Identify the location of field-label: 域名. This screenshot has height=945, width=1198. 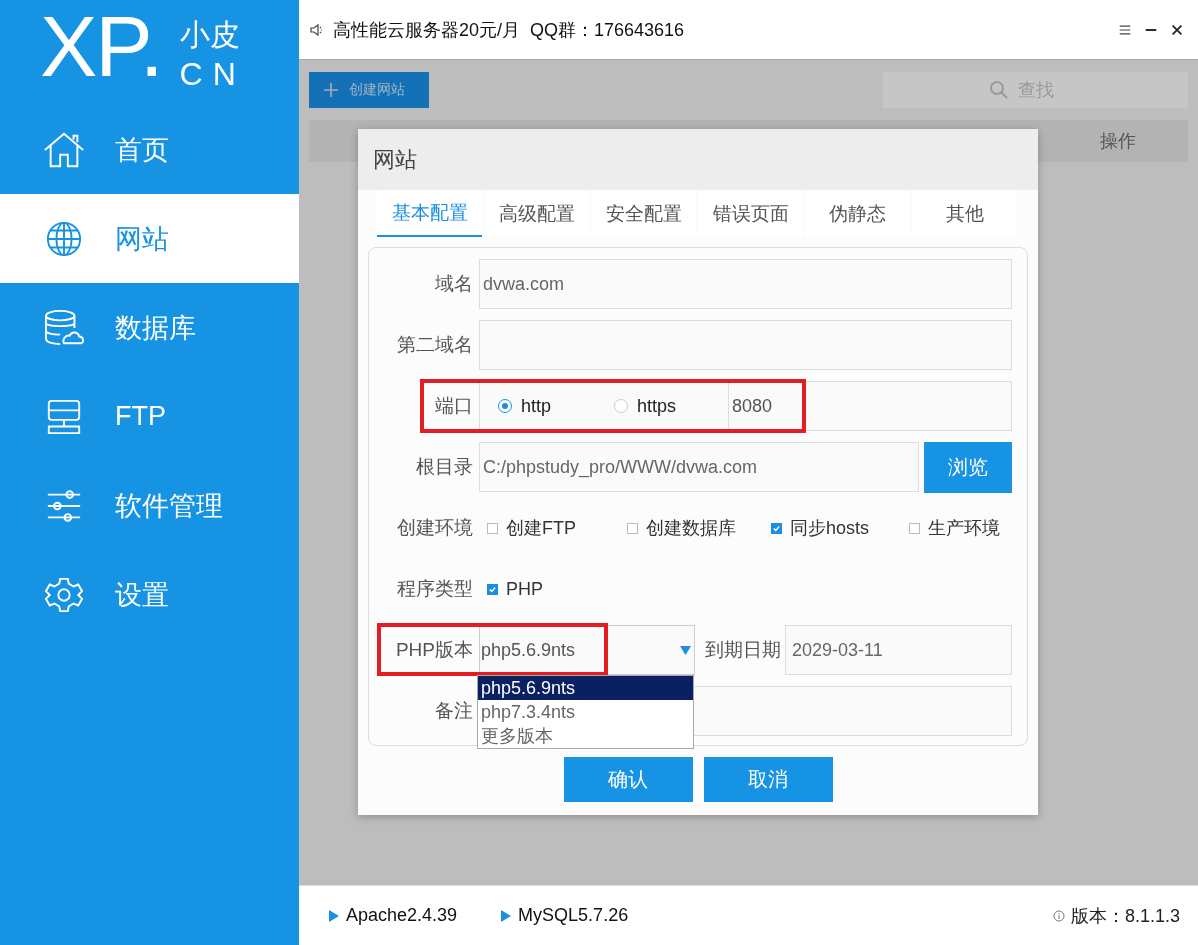
(454, 284).